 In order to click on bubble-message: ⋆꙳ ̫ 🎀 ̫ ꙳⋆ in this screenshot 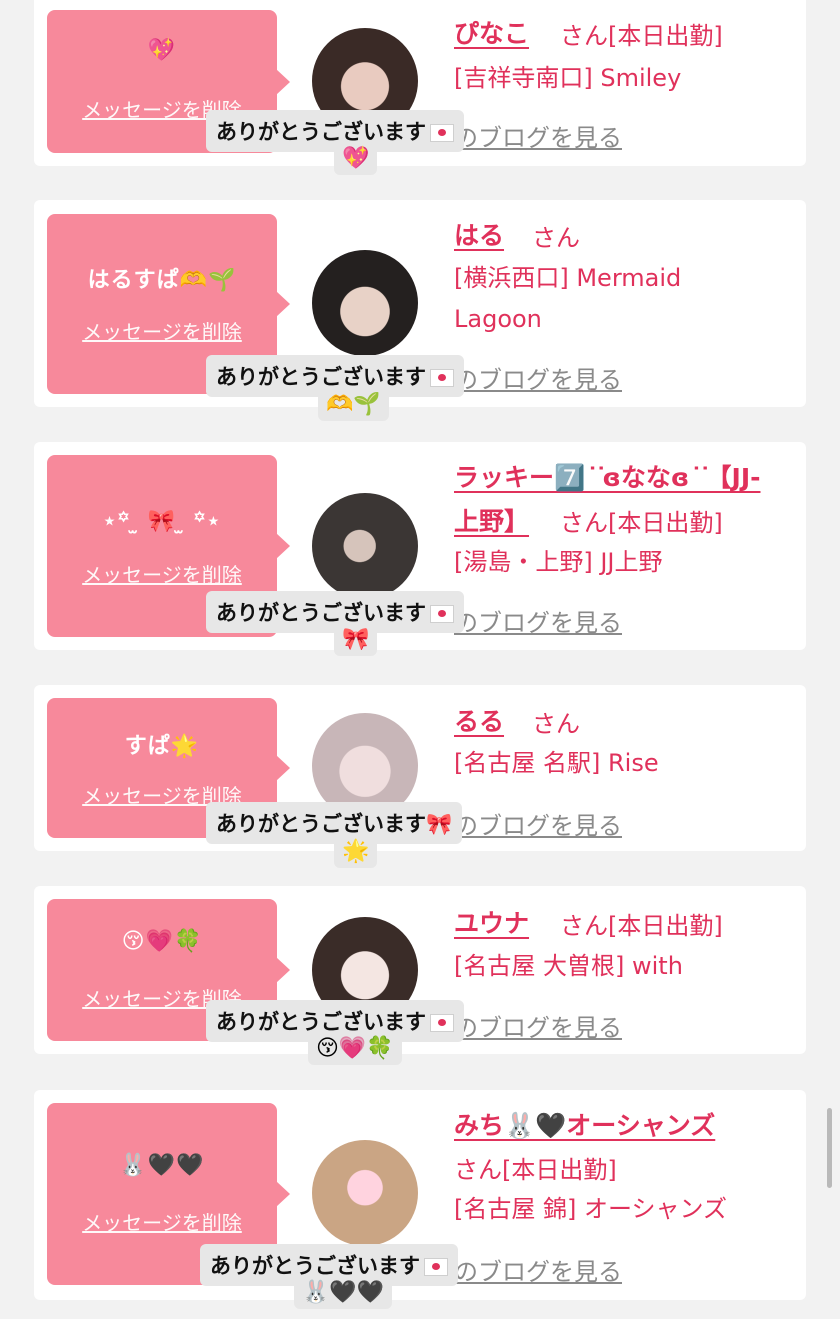, I will do `click(162, 521)`.